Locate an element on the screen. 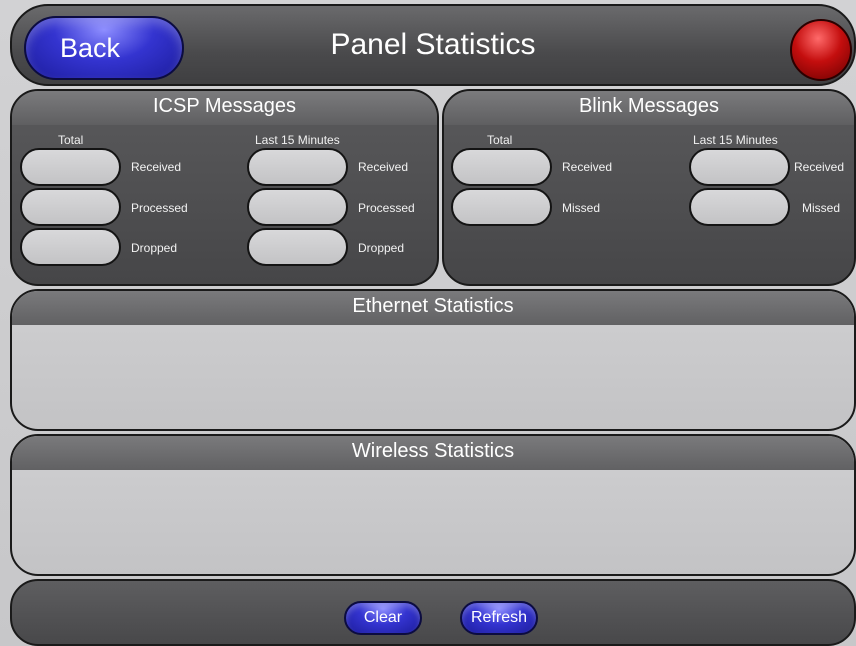  footer-bar: Clear Refresh is located at coordinates (433, 612).